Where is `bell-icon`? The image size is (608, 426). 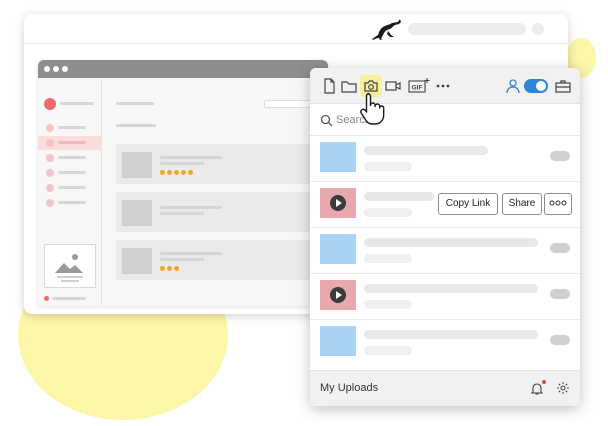 bell-icon is located at coordinates (537, 389).